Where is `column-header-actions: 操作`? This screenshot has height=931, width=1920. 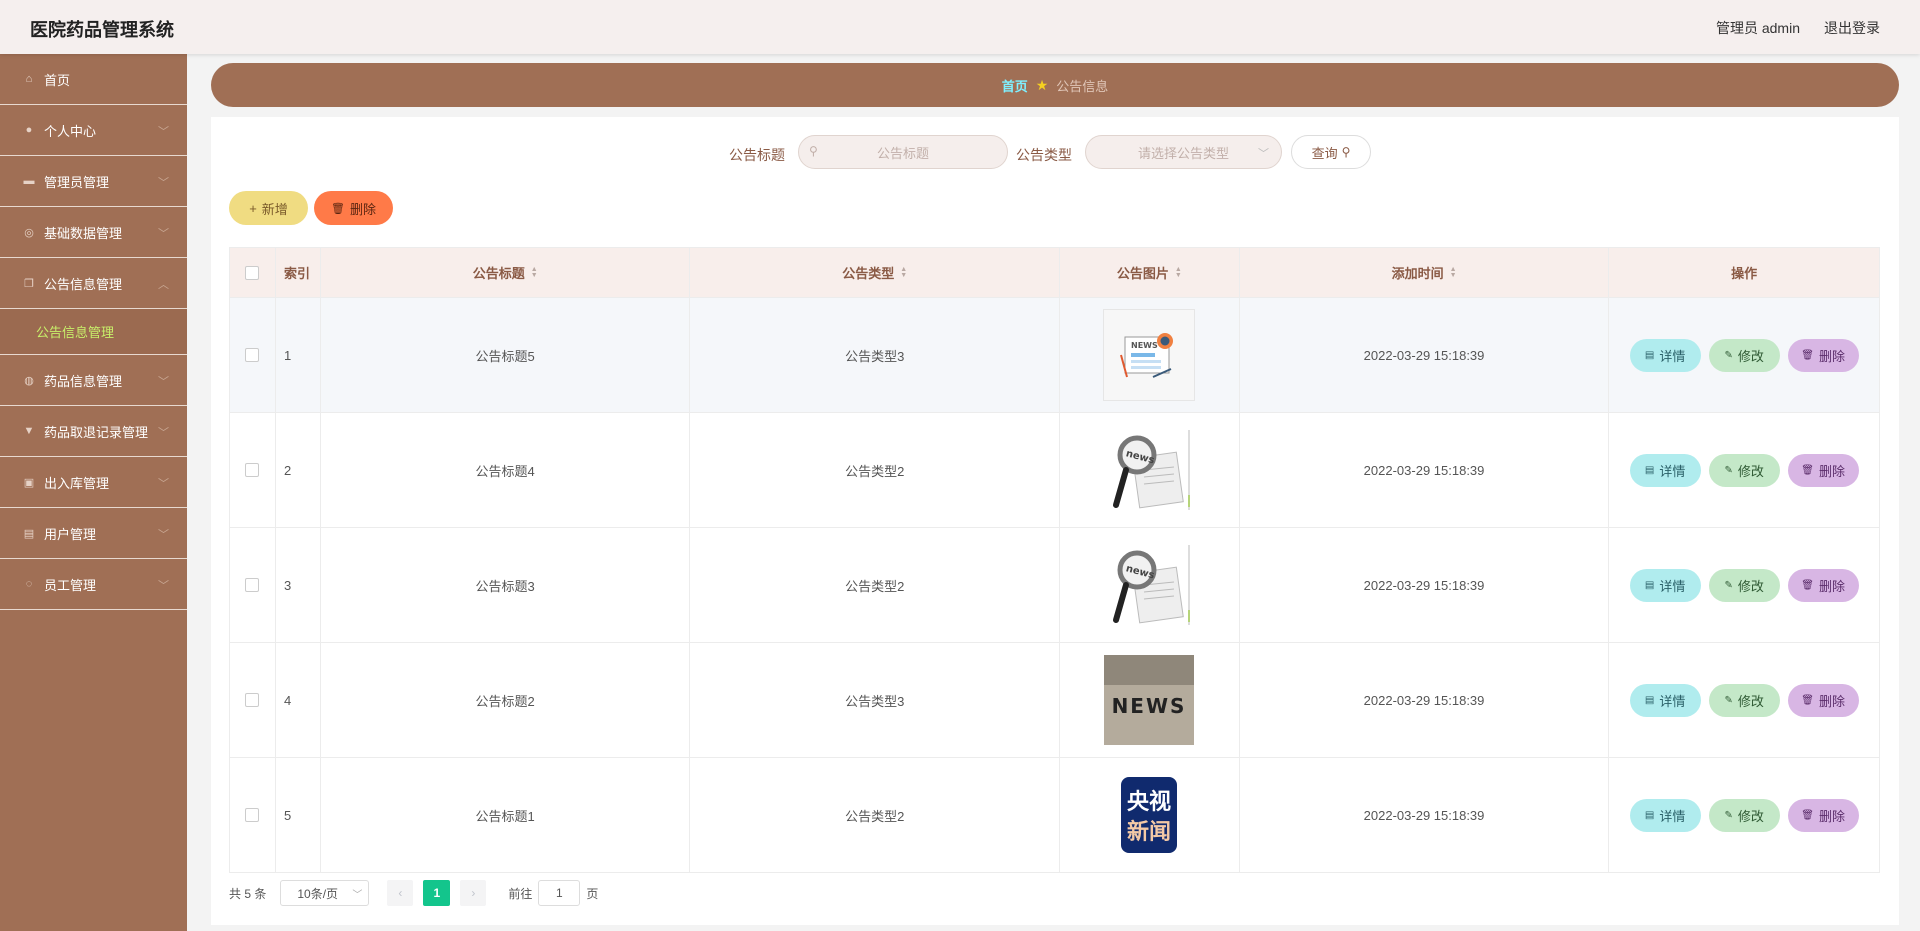 column-header-actions: 操作 is located at coordinates (1744, 273).